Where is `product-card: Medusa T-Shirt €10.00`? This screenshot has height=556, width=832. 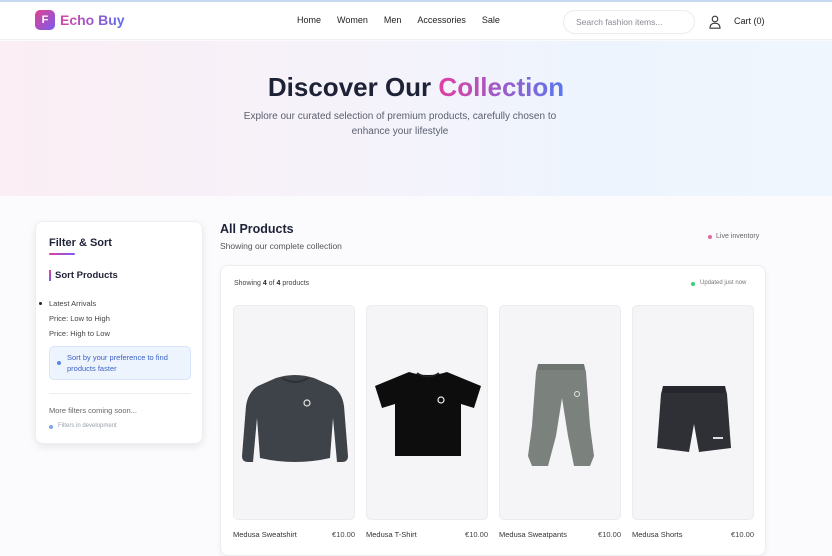
product-card: Medusa T-Shirt €10.00 is located at coordinates (427, 422).